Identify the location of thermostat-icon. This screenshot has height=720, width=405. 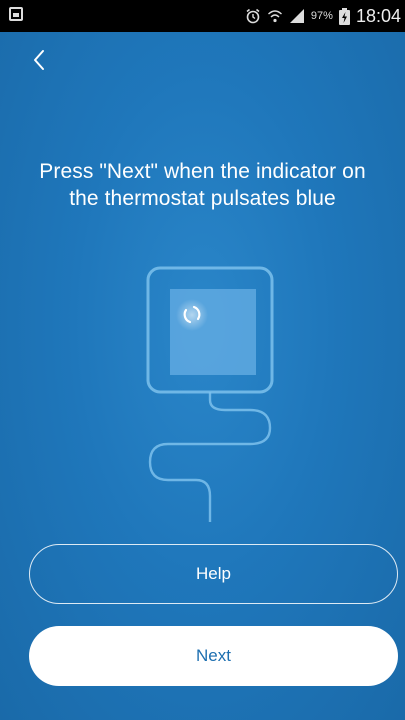
(210, 394).